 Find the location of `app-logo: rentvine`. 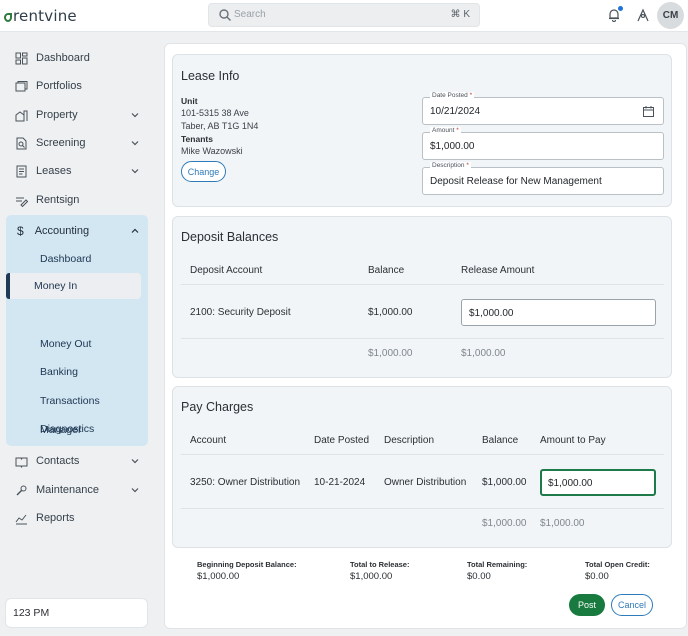

app-logo: rentvine is located at coordinates (40, 16).